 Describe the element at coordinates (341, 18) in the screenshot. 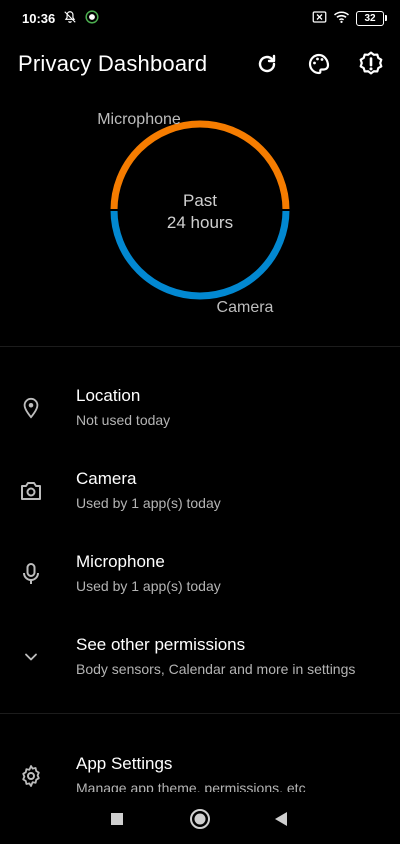

I see `wifi-icon` at that location.